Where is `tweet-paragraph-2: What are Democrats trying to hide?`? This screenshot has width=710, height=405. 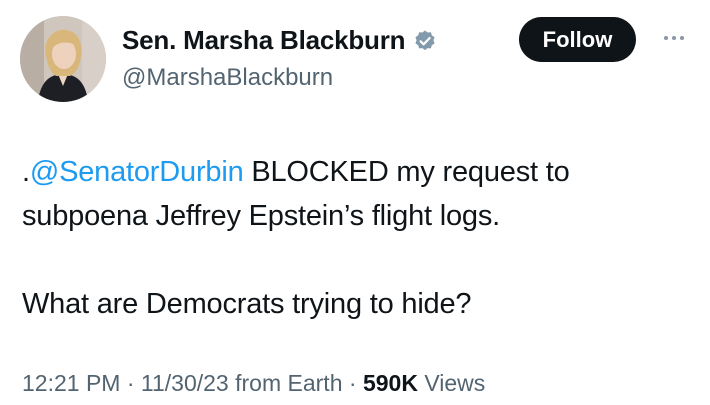 tweet-paragraph-2: What are Democrats trying to hide? is located at coordinates (247, 304).